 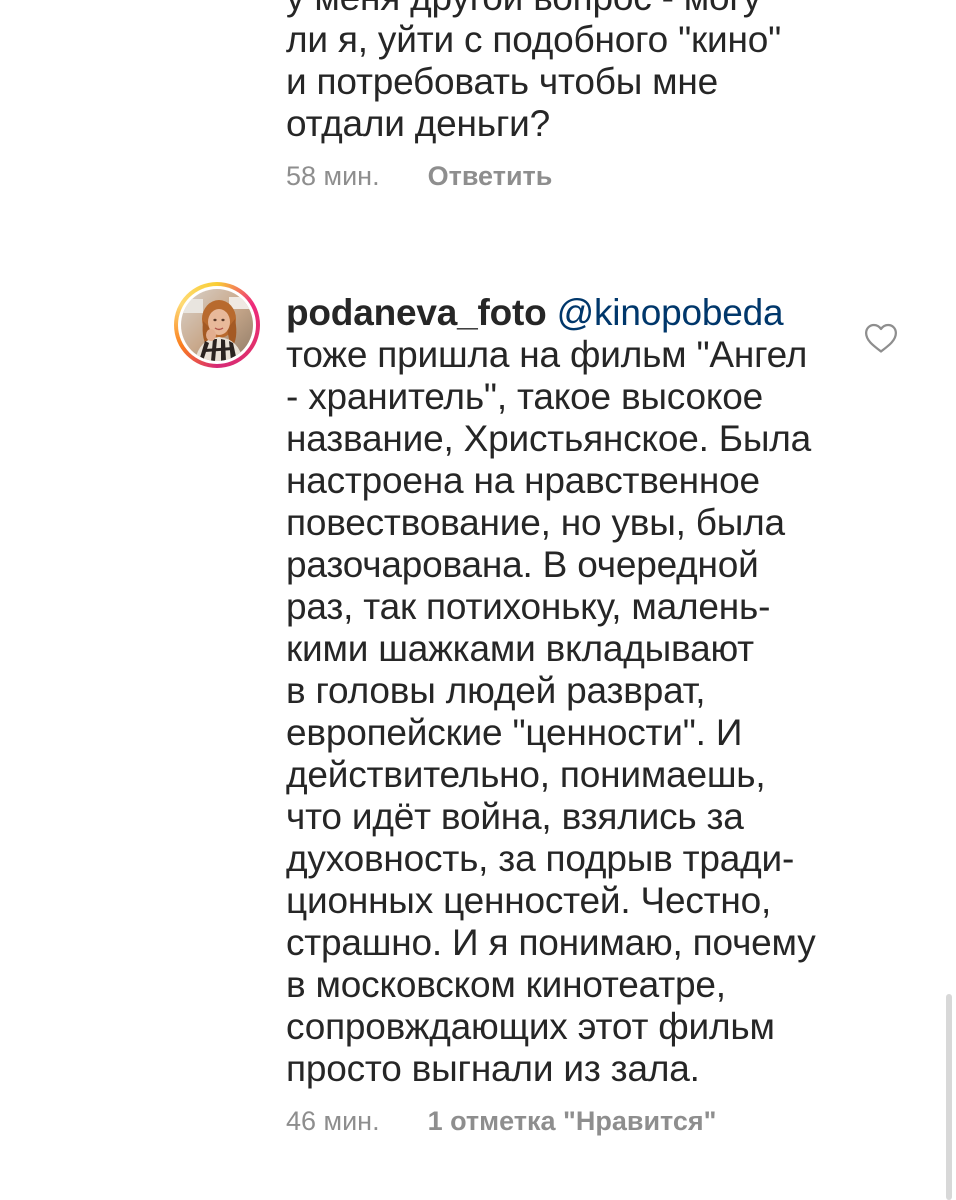 I want to click on comment-line: повествование, но увы, была, so click(x=535, y=522).